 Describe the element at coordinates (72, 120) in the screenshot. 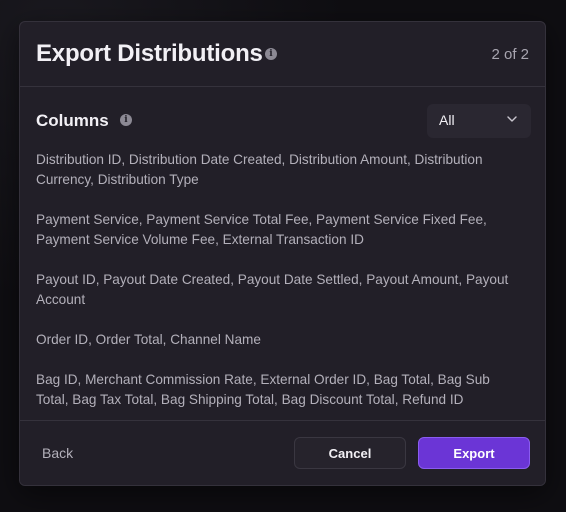

I see `columns-heading: Columns` at that location.